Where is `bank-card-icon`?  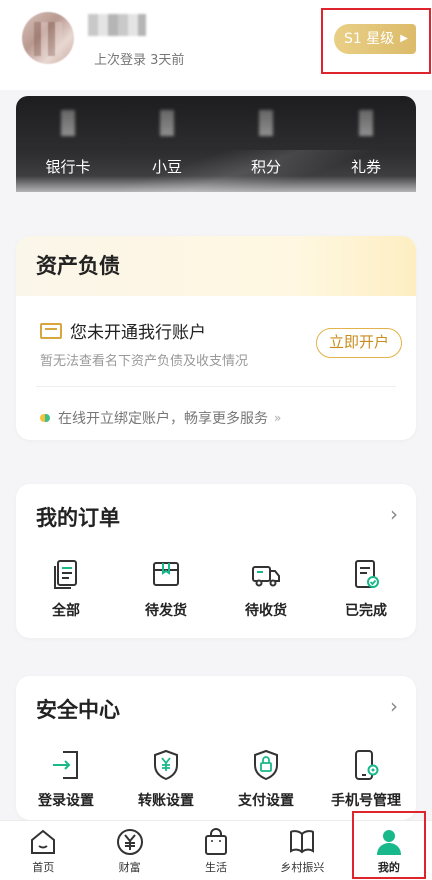 bank-card-icon is located at coordinates (51, 330).